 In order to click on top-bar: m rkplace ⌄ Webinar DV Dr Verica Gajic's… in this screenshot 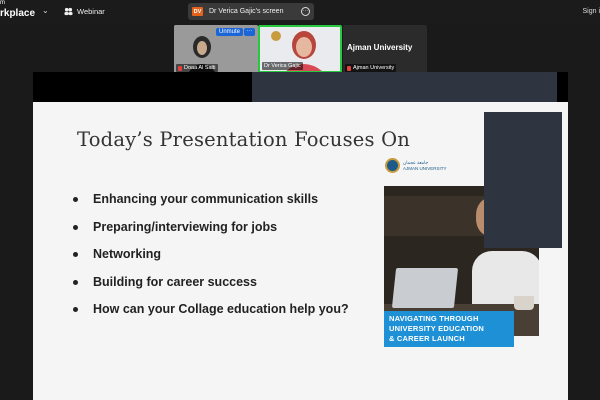, I will do `click(300, 12)`.